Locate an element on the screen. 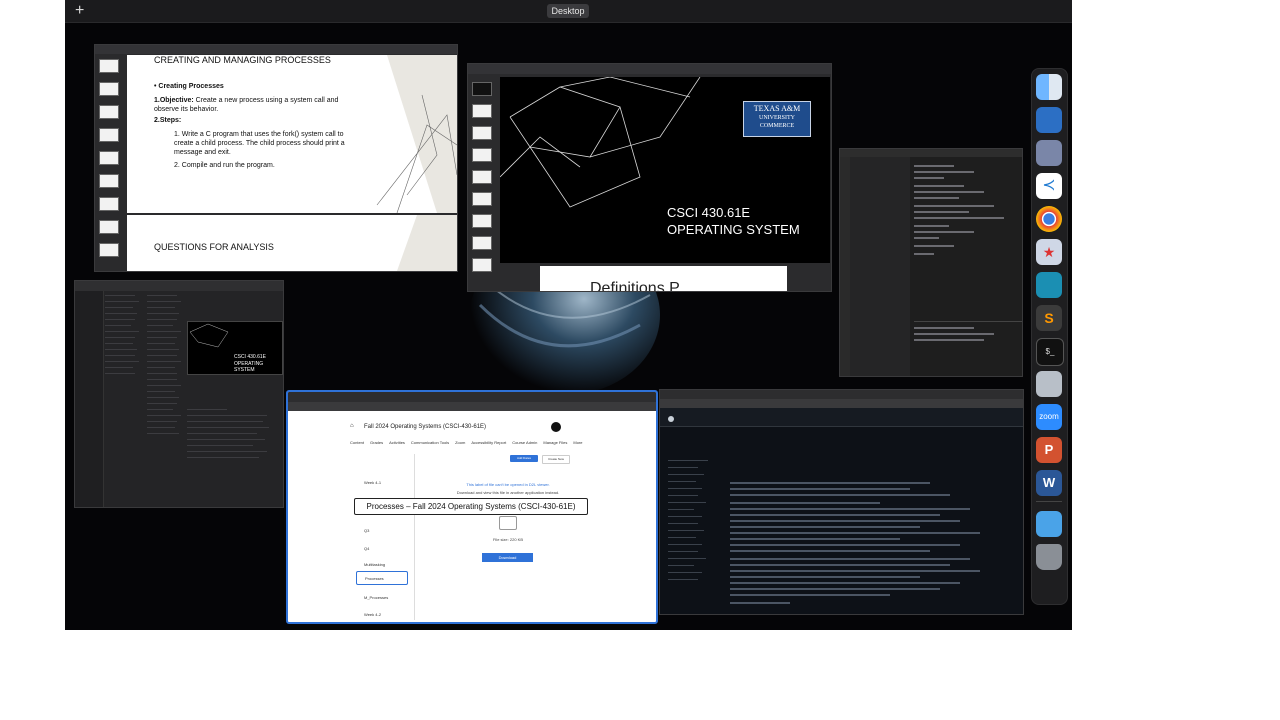  sidebar-item-processes: Processes is located at coordinates (382, 578).